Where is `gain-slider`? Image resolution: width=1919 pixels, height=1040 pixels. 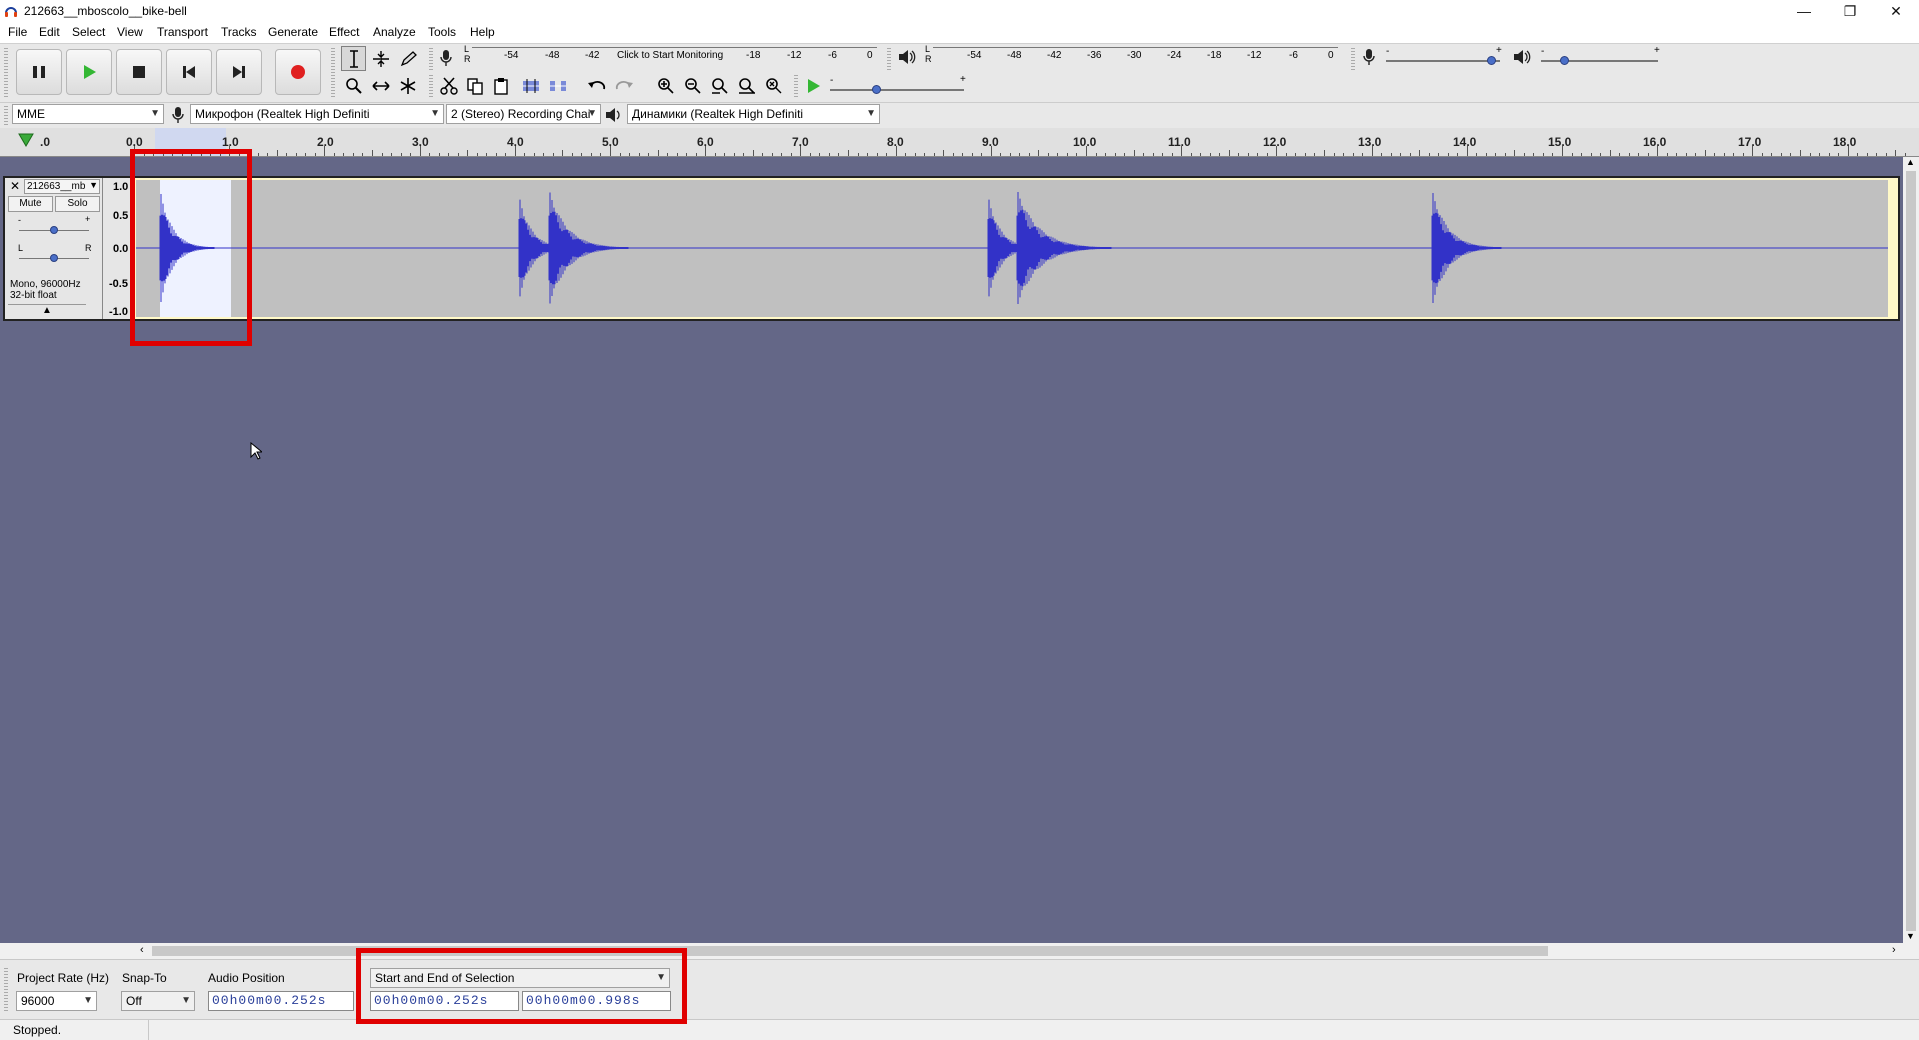
gain-slider is located at coordinates (54, 230).